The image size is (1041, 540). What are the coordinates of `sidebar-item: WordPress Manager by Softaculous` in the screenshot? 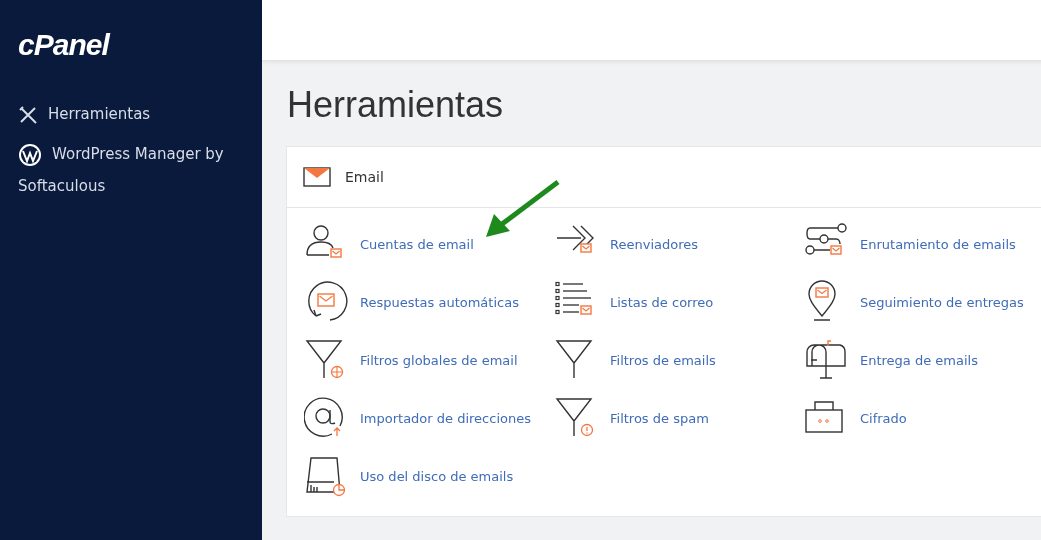 It's located at (131, 170).